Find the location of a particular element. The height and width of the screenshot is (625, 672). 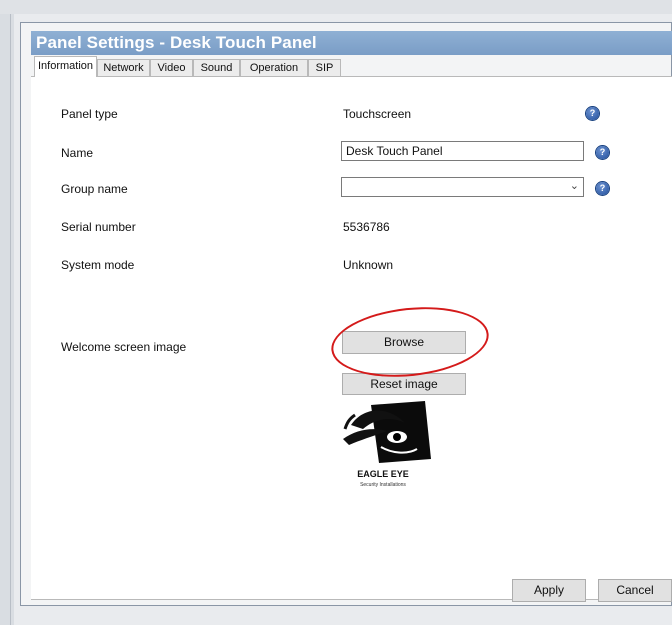

welcome-image-label: Welcome screen image is located at coordinates (124, 347).